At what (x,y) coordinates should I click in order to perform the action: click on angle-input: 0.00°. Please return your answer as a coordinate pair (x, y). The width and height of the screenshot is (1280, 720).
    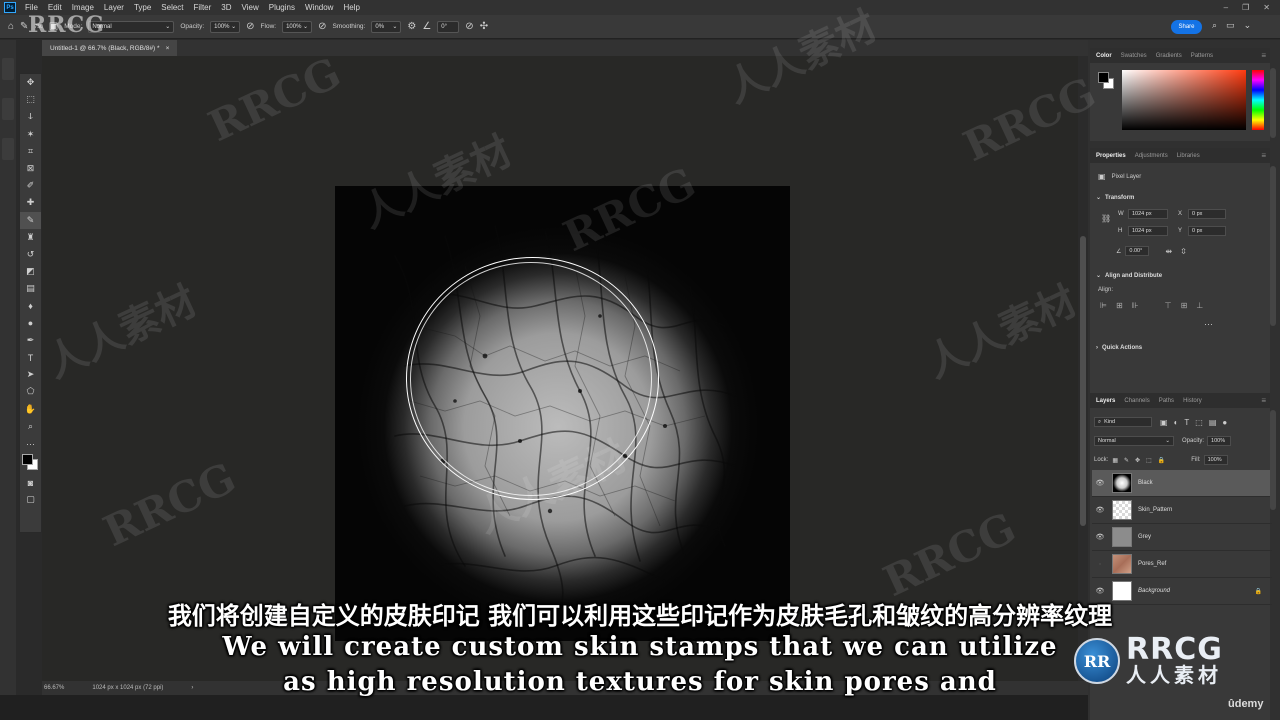
    Looking at the image, I should click on (1137, 251).